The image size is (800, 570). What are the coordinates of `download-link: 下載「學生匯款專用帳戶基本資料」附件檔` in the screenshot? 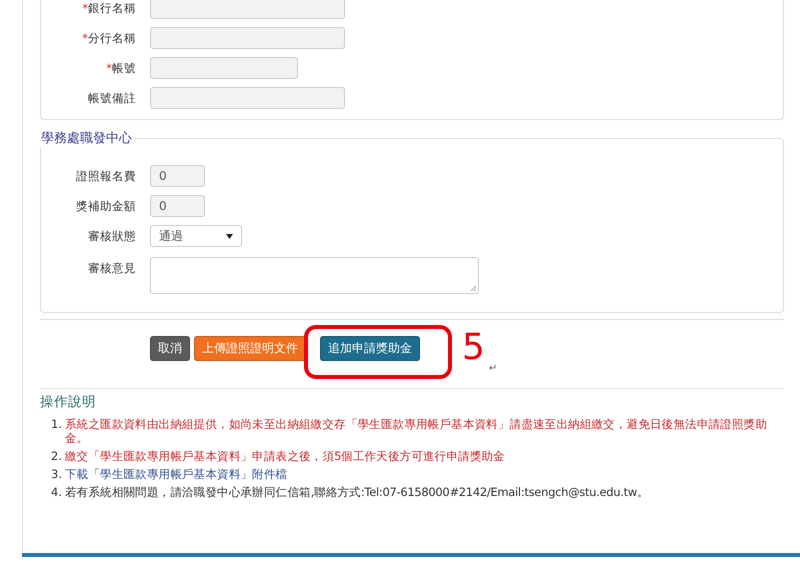 It's located at (176, 474).